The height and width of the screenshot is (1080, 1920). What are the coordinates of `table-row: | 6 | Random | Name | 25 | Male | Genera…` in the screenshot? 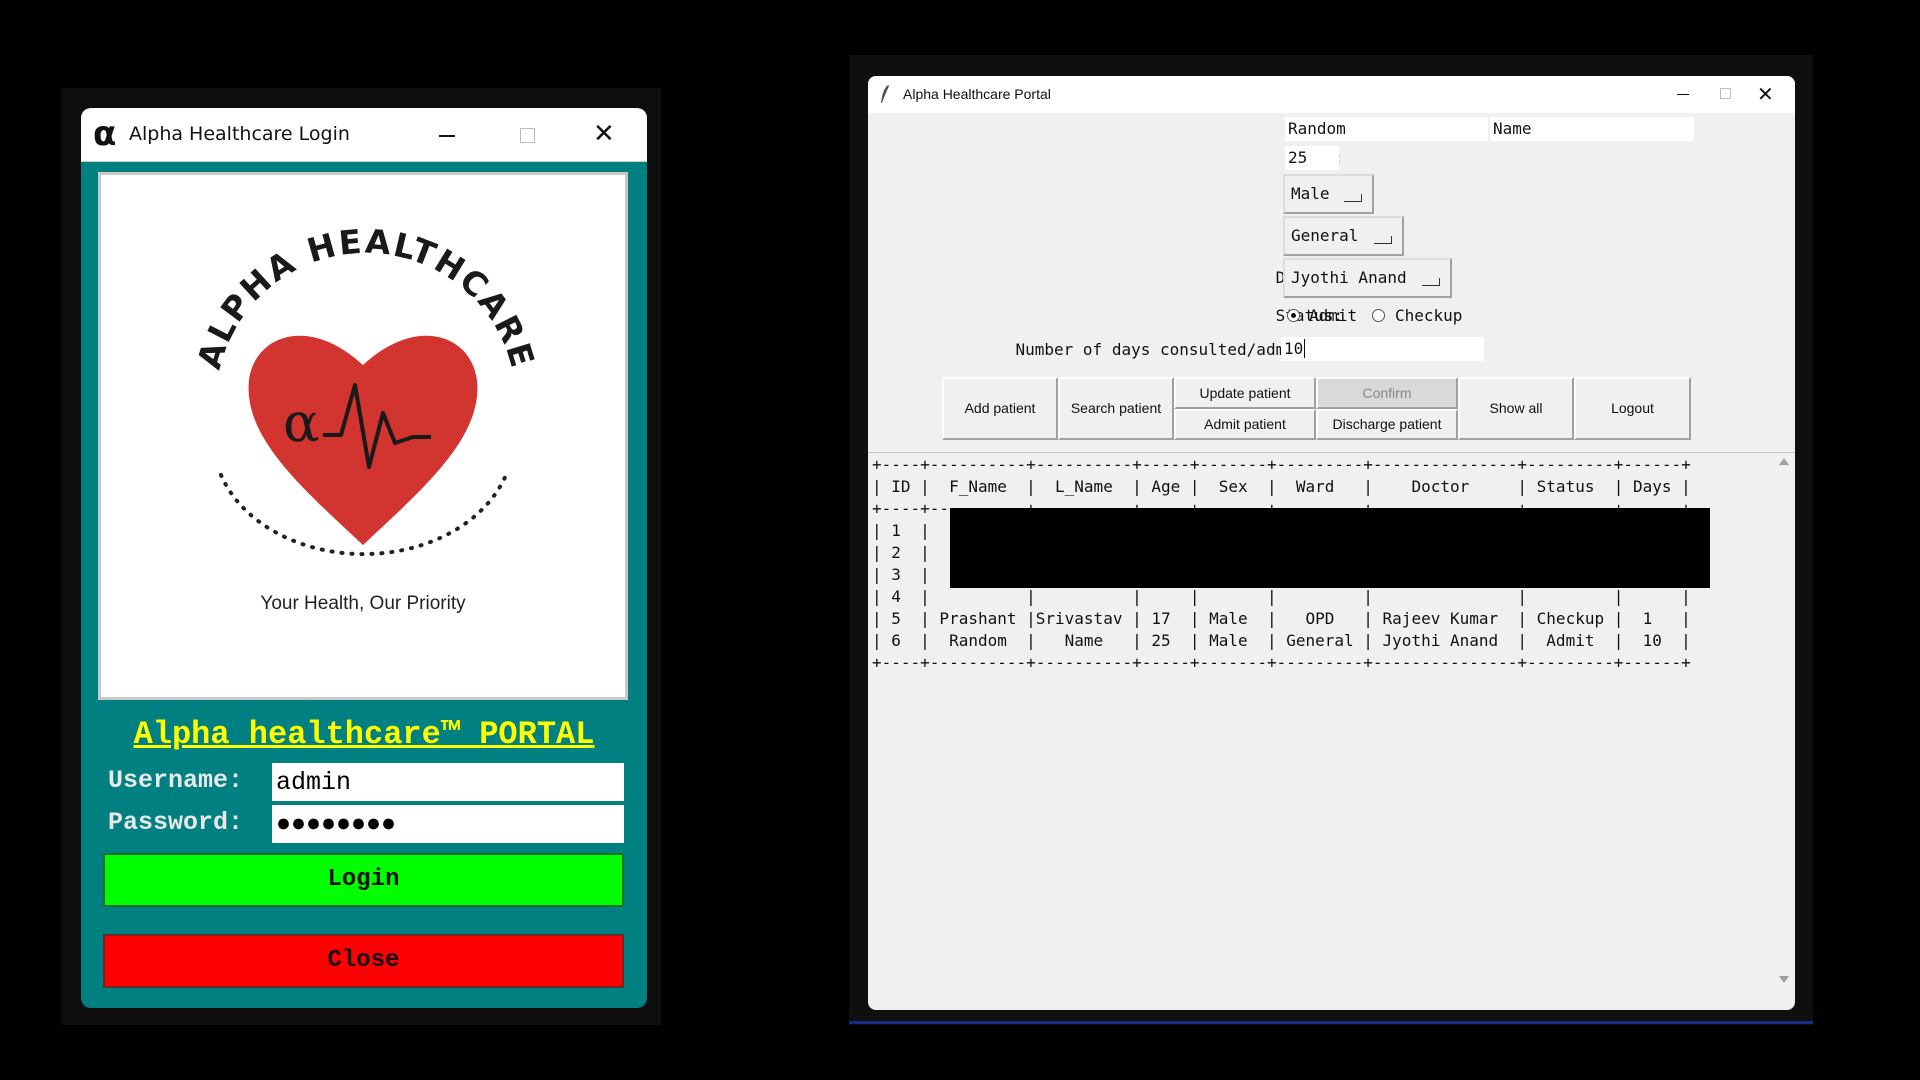 It's located at (1281, 640).